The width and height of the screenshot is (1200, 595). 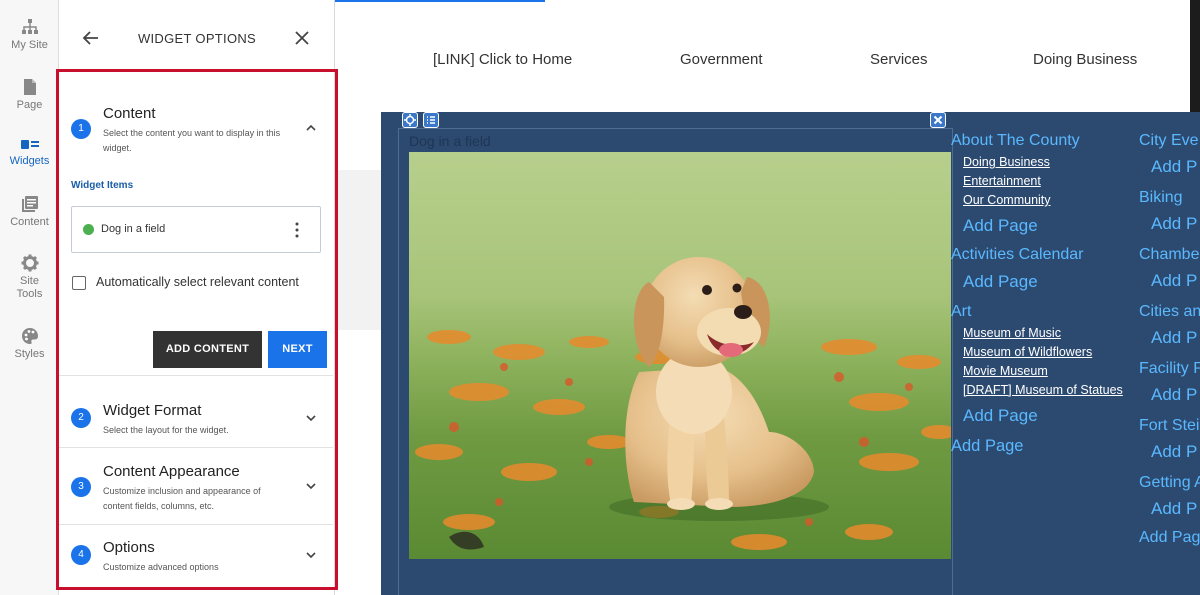 What do you see at coordinates (721, 59) in the screenshot?
I see `nav-link-government: Government` at bounding box center [721, 59].